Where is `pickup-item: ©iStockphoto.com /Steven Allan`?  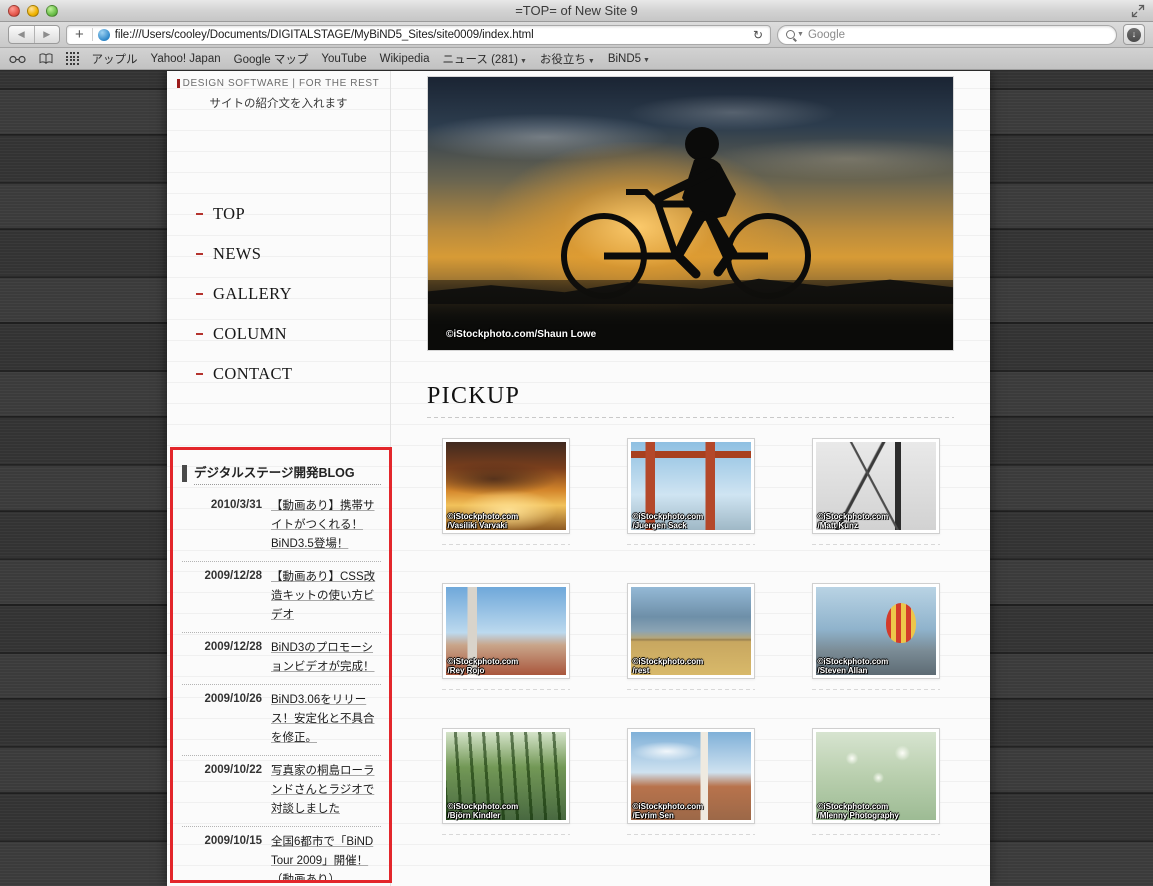
pickup-item: ©iStockphoto.com /Steven Allan is located at coordinates (875, 636).